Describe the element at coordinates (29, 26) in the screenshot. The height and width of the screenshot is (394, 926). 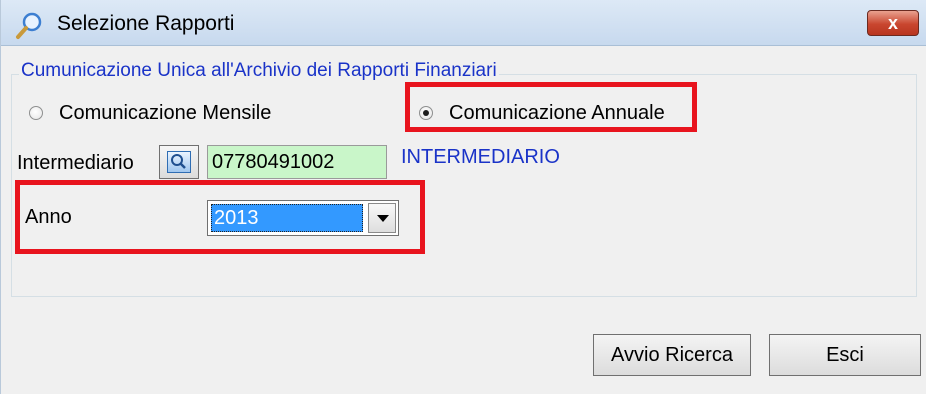
I see `search-icon` at that location.